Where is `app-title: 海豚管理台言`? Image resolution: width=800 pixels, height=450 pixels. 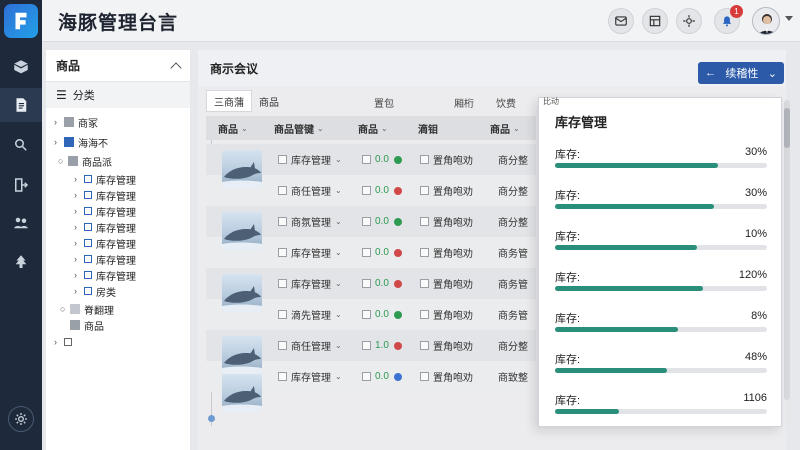
app-title: 海豚管理台言 is located at coordinates (118, 23).